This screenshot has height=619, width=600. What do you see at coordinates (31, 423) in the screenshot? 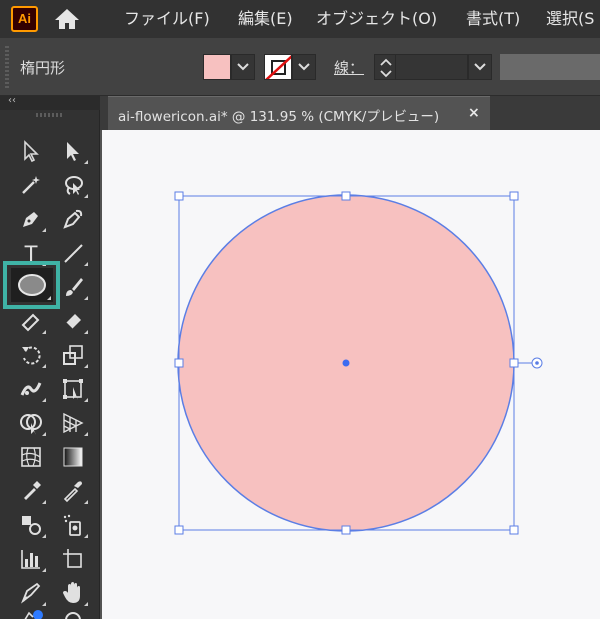
I see `shape-builder-tool` at bounding box center [31, 423].